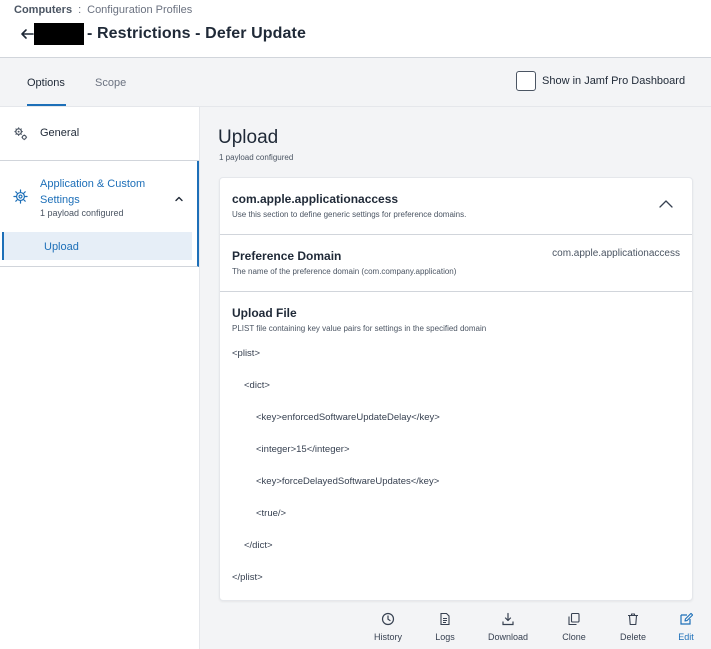 The height and width of the screenshot is (649, 711). I want to click on collapse-chevron-icon, so click(666, 203).